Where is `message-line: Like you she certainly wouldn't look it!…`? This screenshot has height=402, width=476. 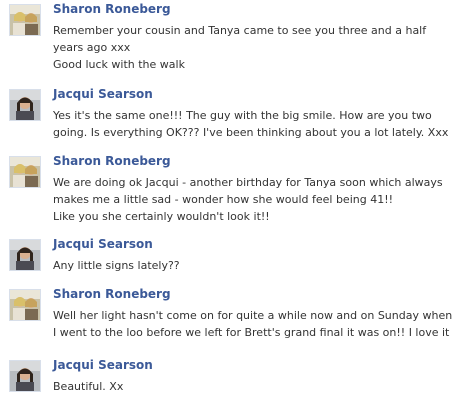
message-line: Like you she certainly wouldn't look it!… is located at coordinates (161, 216).